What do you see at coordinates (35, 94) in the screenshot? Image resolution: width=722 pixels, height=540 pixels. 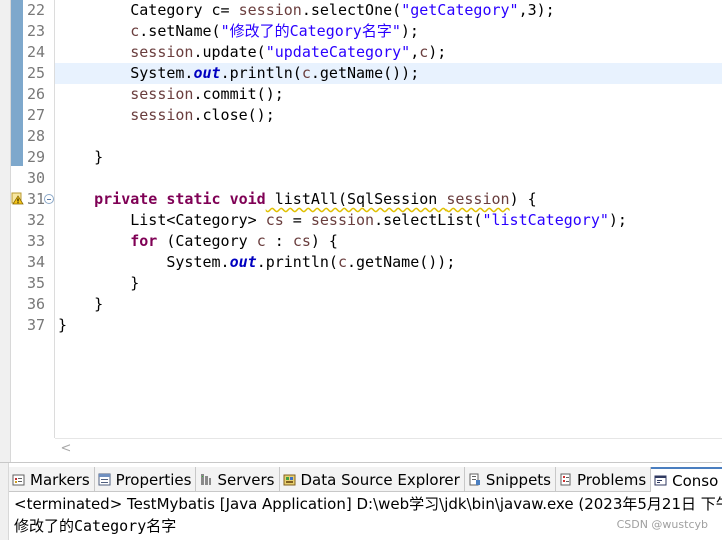 I see `line-number: 26` at bounding box center [35, 94].